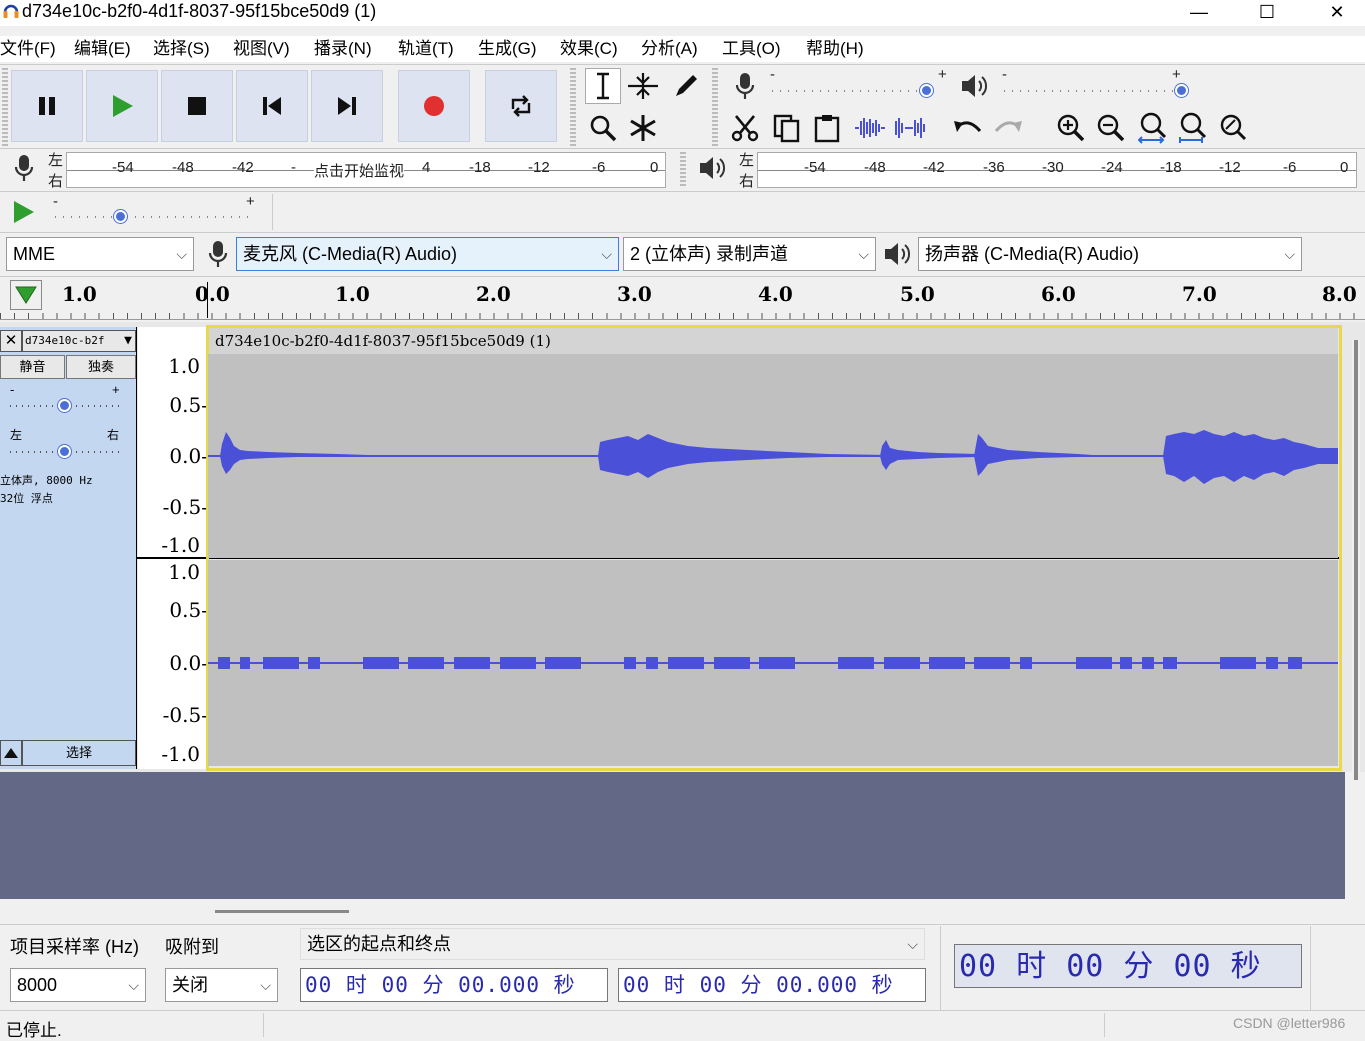  Describe the element at coordinates (100, 254) in the screenshot. I see `audio-host-select: MME ⌵` at that location.